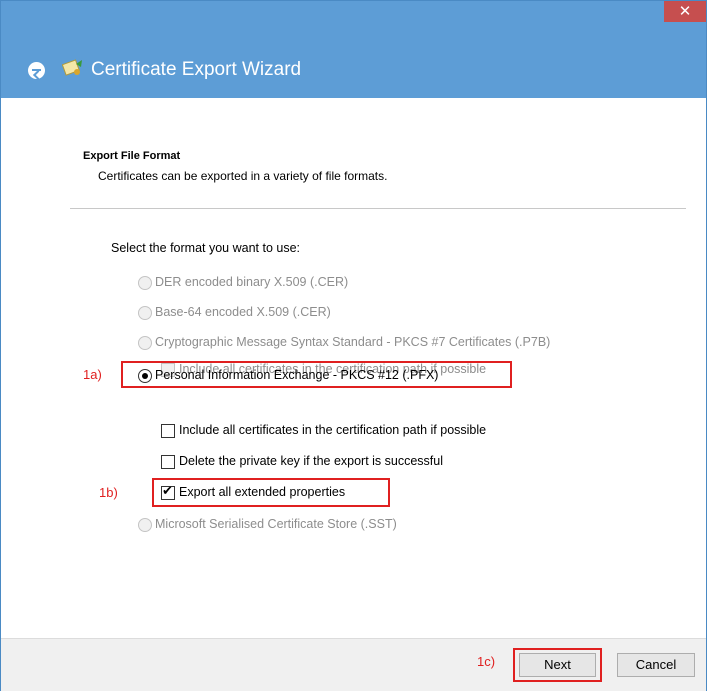 The image size is (707, 691). Describe the element at coordinates (243, 312) in the screenshot. I see `base64-label: Base-64 encoded X.509 (.CER)` at that location.